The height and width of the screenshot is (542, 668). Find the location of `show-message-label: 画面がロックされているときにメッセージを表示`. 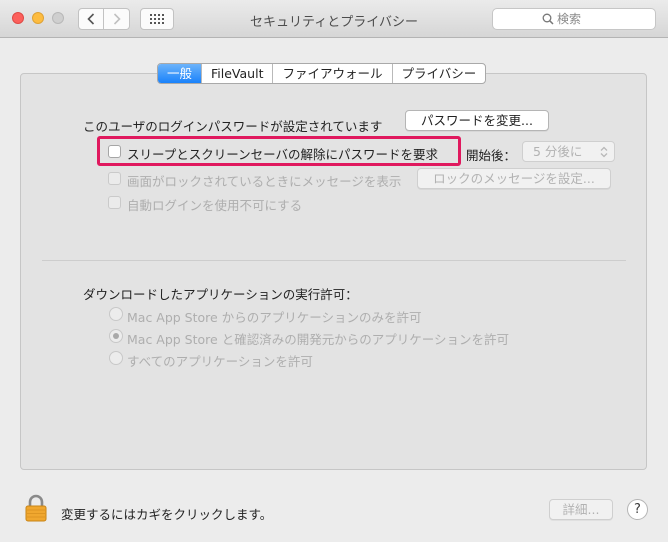

show-message-label: 画面がロックされているときにメッセージを表示 is located at coordinates (264, 181).